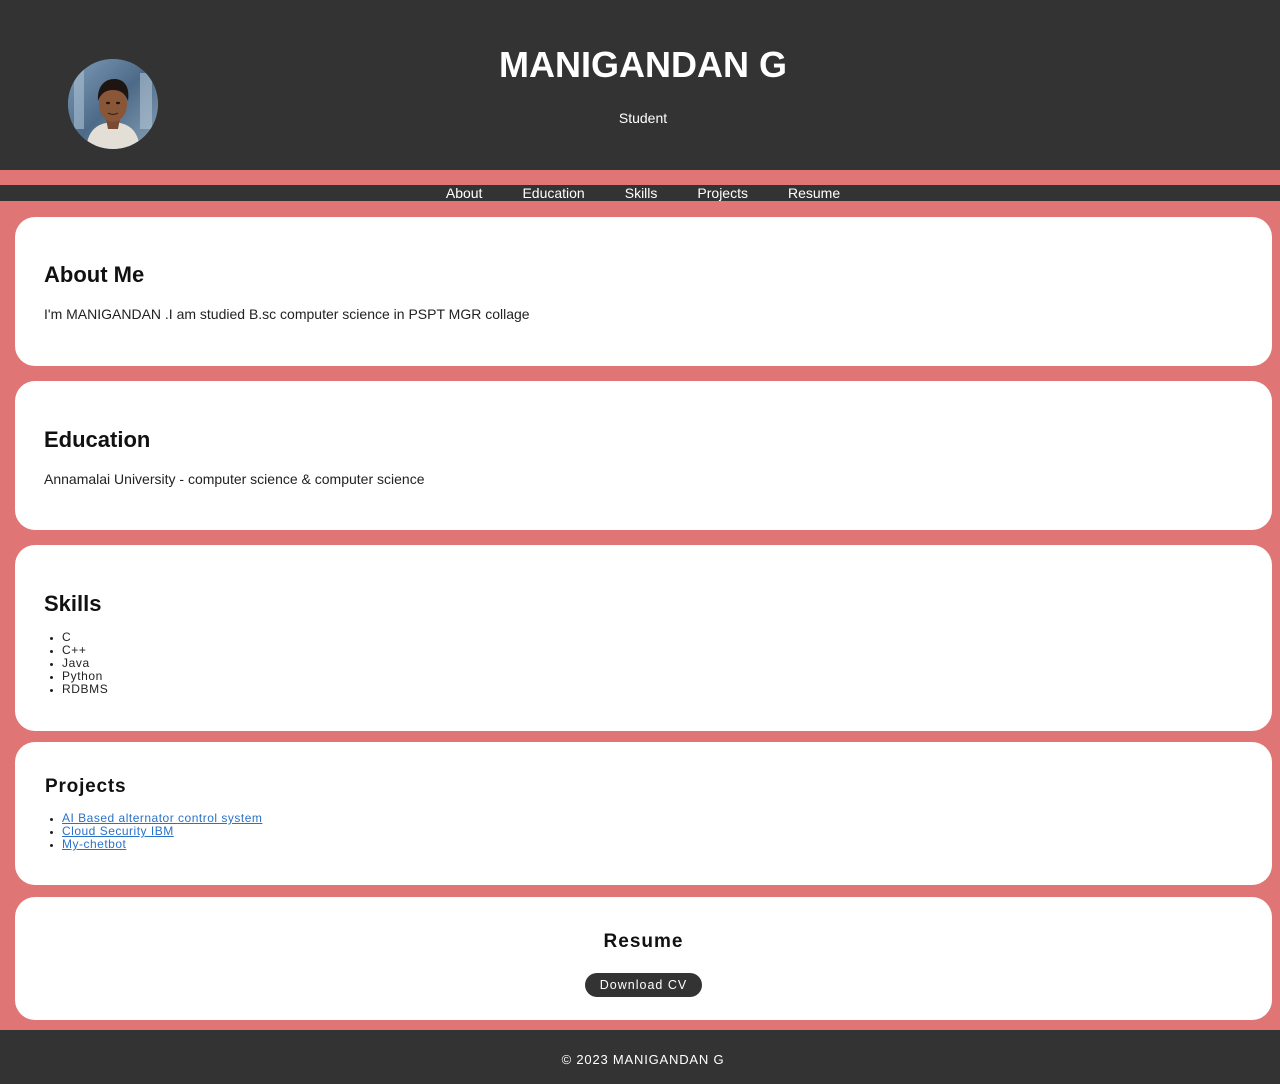 Image resolution: width=1280 pixels, height=1084 pixels. Describe the element at coordinates (94, 274) in the screenshot. I see `about-heading: About Me` at that location.